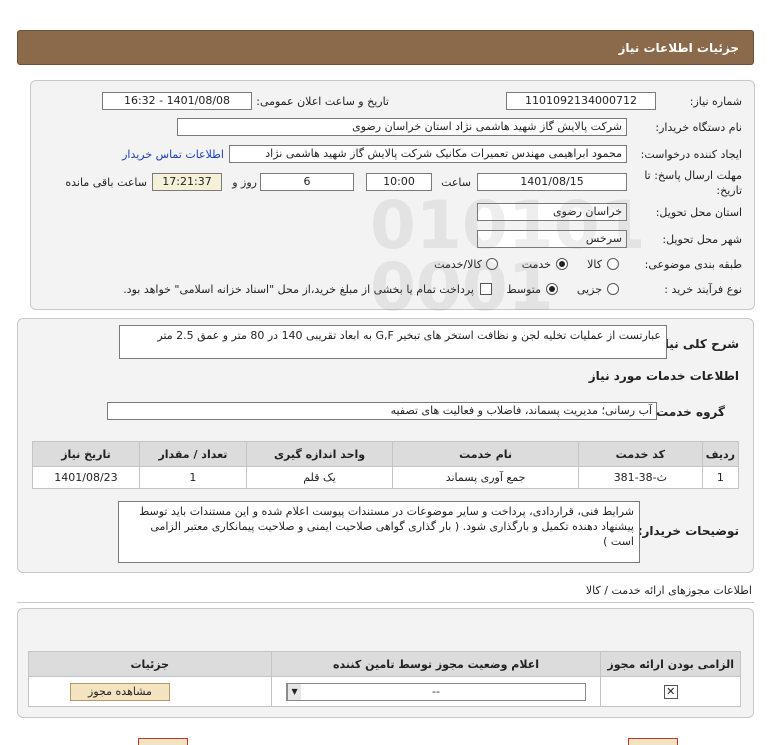  Describe the element at coordinates (552, 239) in the screenshot. I see `city-field: سرخس` at that location.